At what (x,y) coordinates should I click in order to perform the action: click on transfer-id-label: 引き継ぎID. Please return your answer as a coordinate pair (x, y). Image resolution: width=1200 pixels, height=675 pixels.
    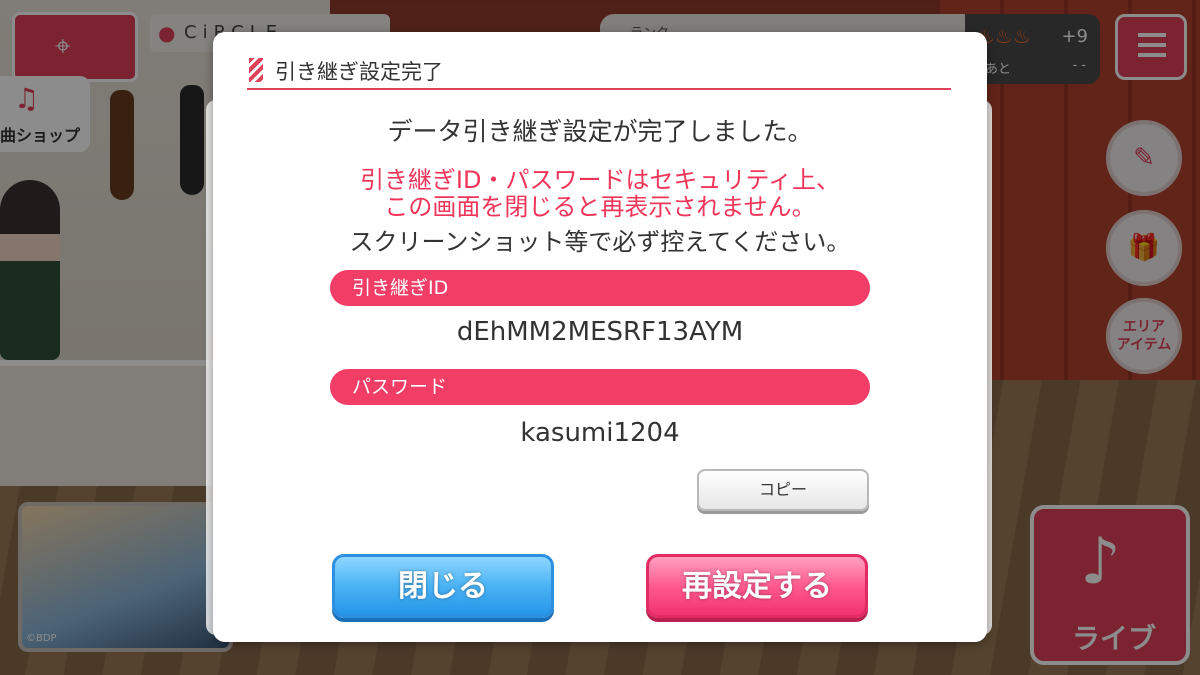
    Looking at the image, I should click on (600, 288).